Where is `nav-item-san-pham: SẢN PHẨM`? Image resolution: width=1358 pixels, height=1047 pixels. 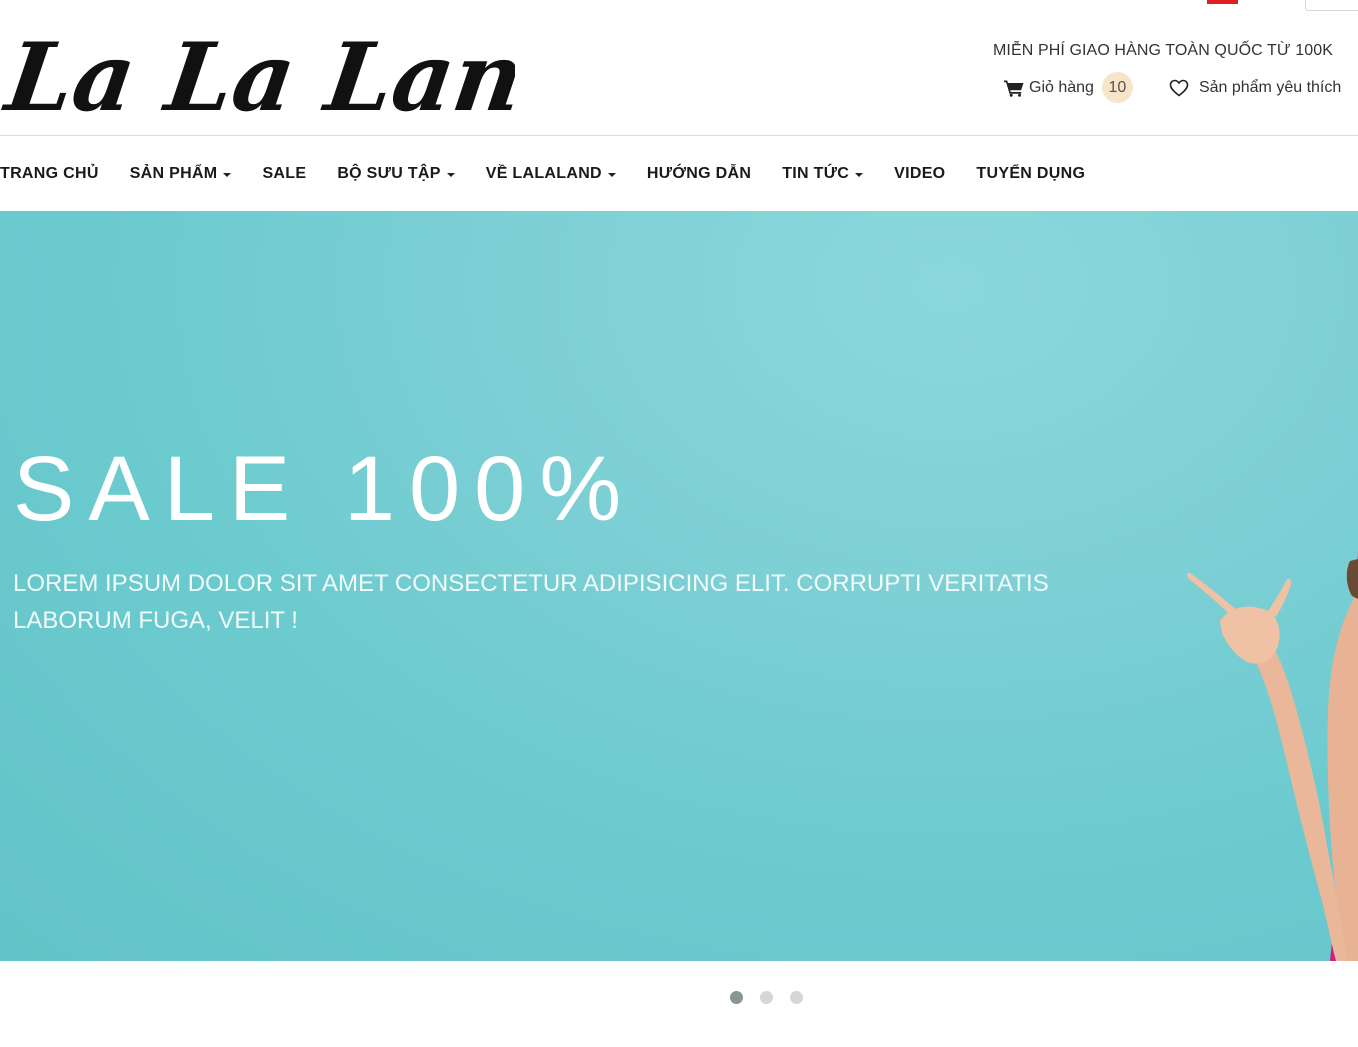
nav-item-san-pham: SẢN PHẨM is located at coordinates (181, 174).